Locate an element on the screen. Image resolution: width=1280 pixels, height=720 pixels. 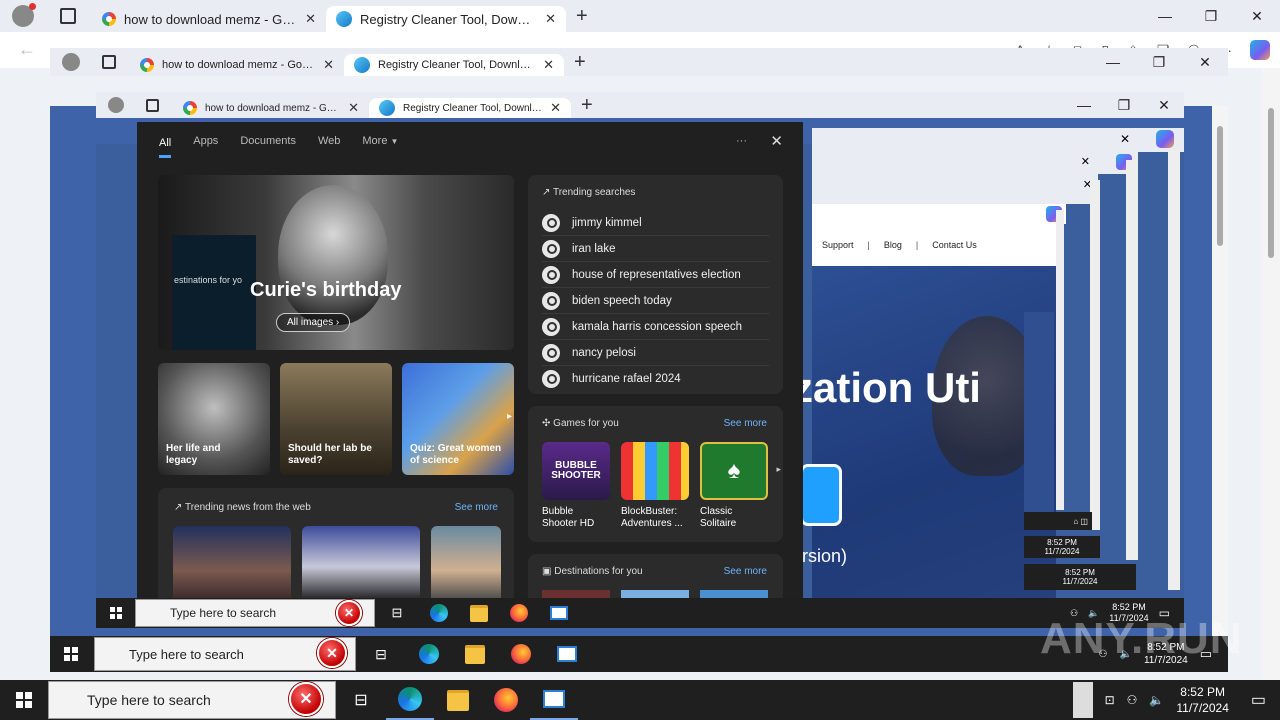
trending-item: kamala harris concession speech is located at coordinates (655, 327).